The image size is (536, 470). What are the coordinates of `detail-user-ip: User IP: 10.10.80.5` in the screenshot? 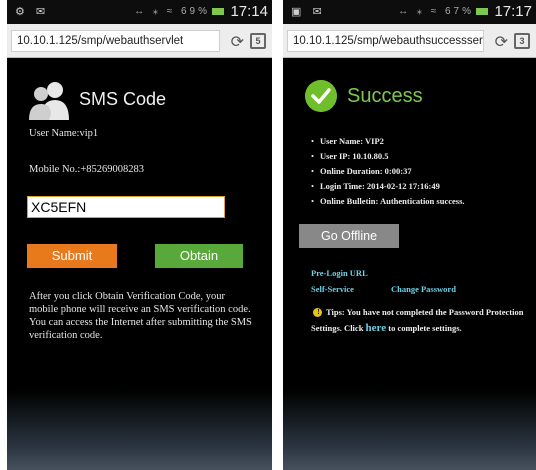 It's located at (388, 158).